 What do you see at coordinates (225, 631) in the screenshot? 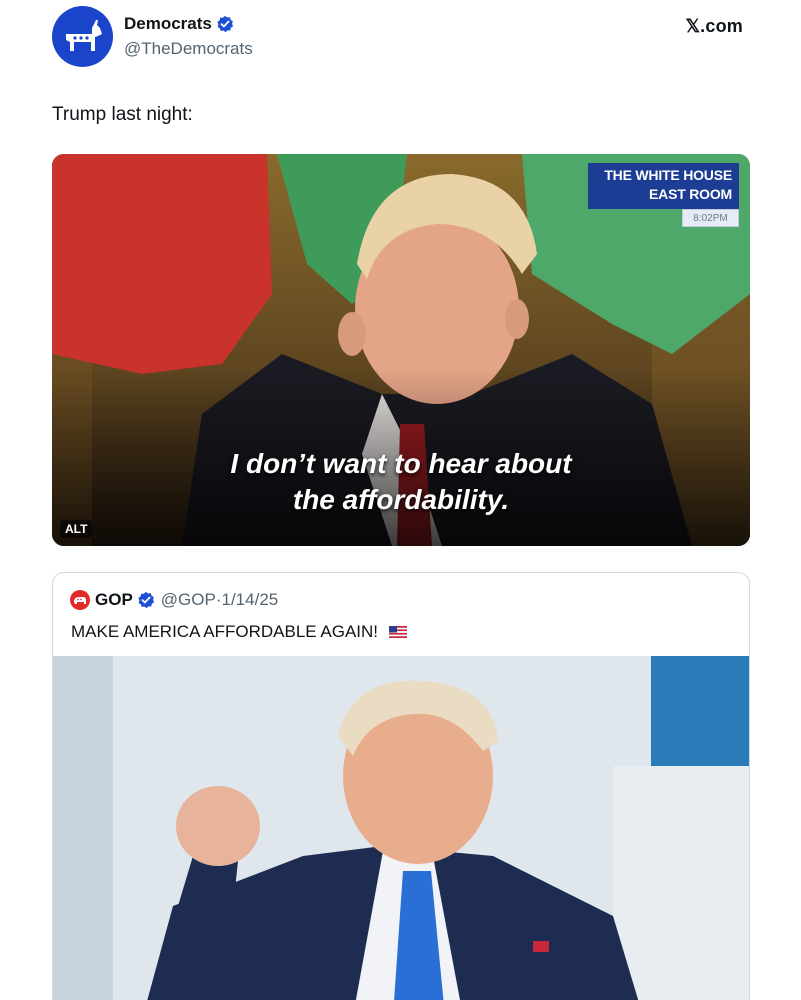
I see `quoted-post-text: MAKE AMERICA AFFORDABLE AGAIN!` at bounding box center [225, 631].